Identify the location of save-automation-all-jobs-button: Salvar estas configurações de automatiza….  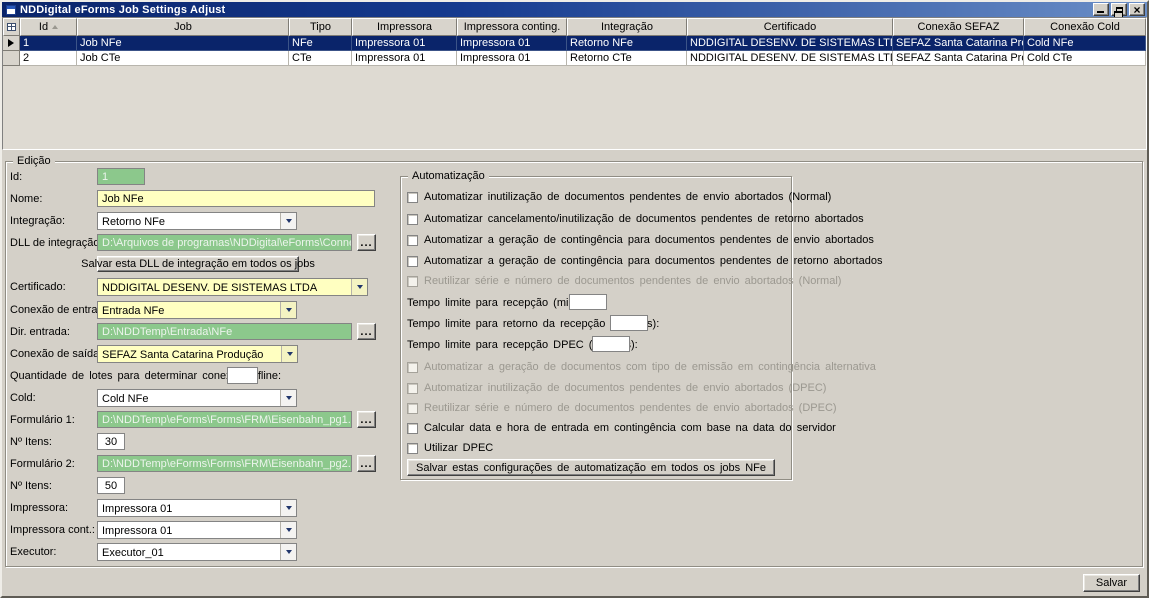
(591, 467).